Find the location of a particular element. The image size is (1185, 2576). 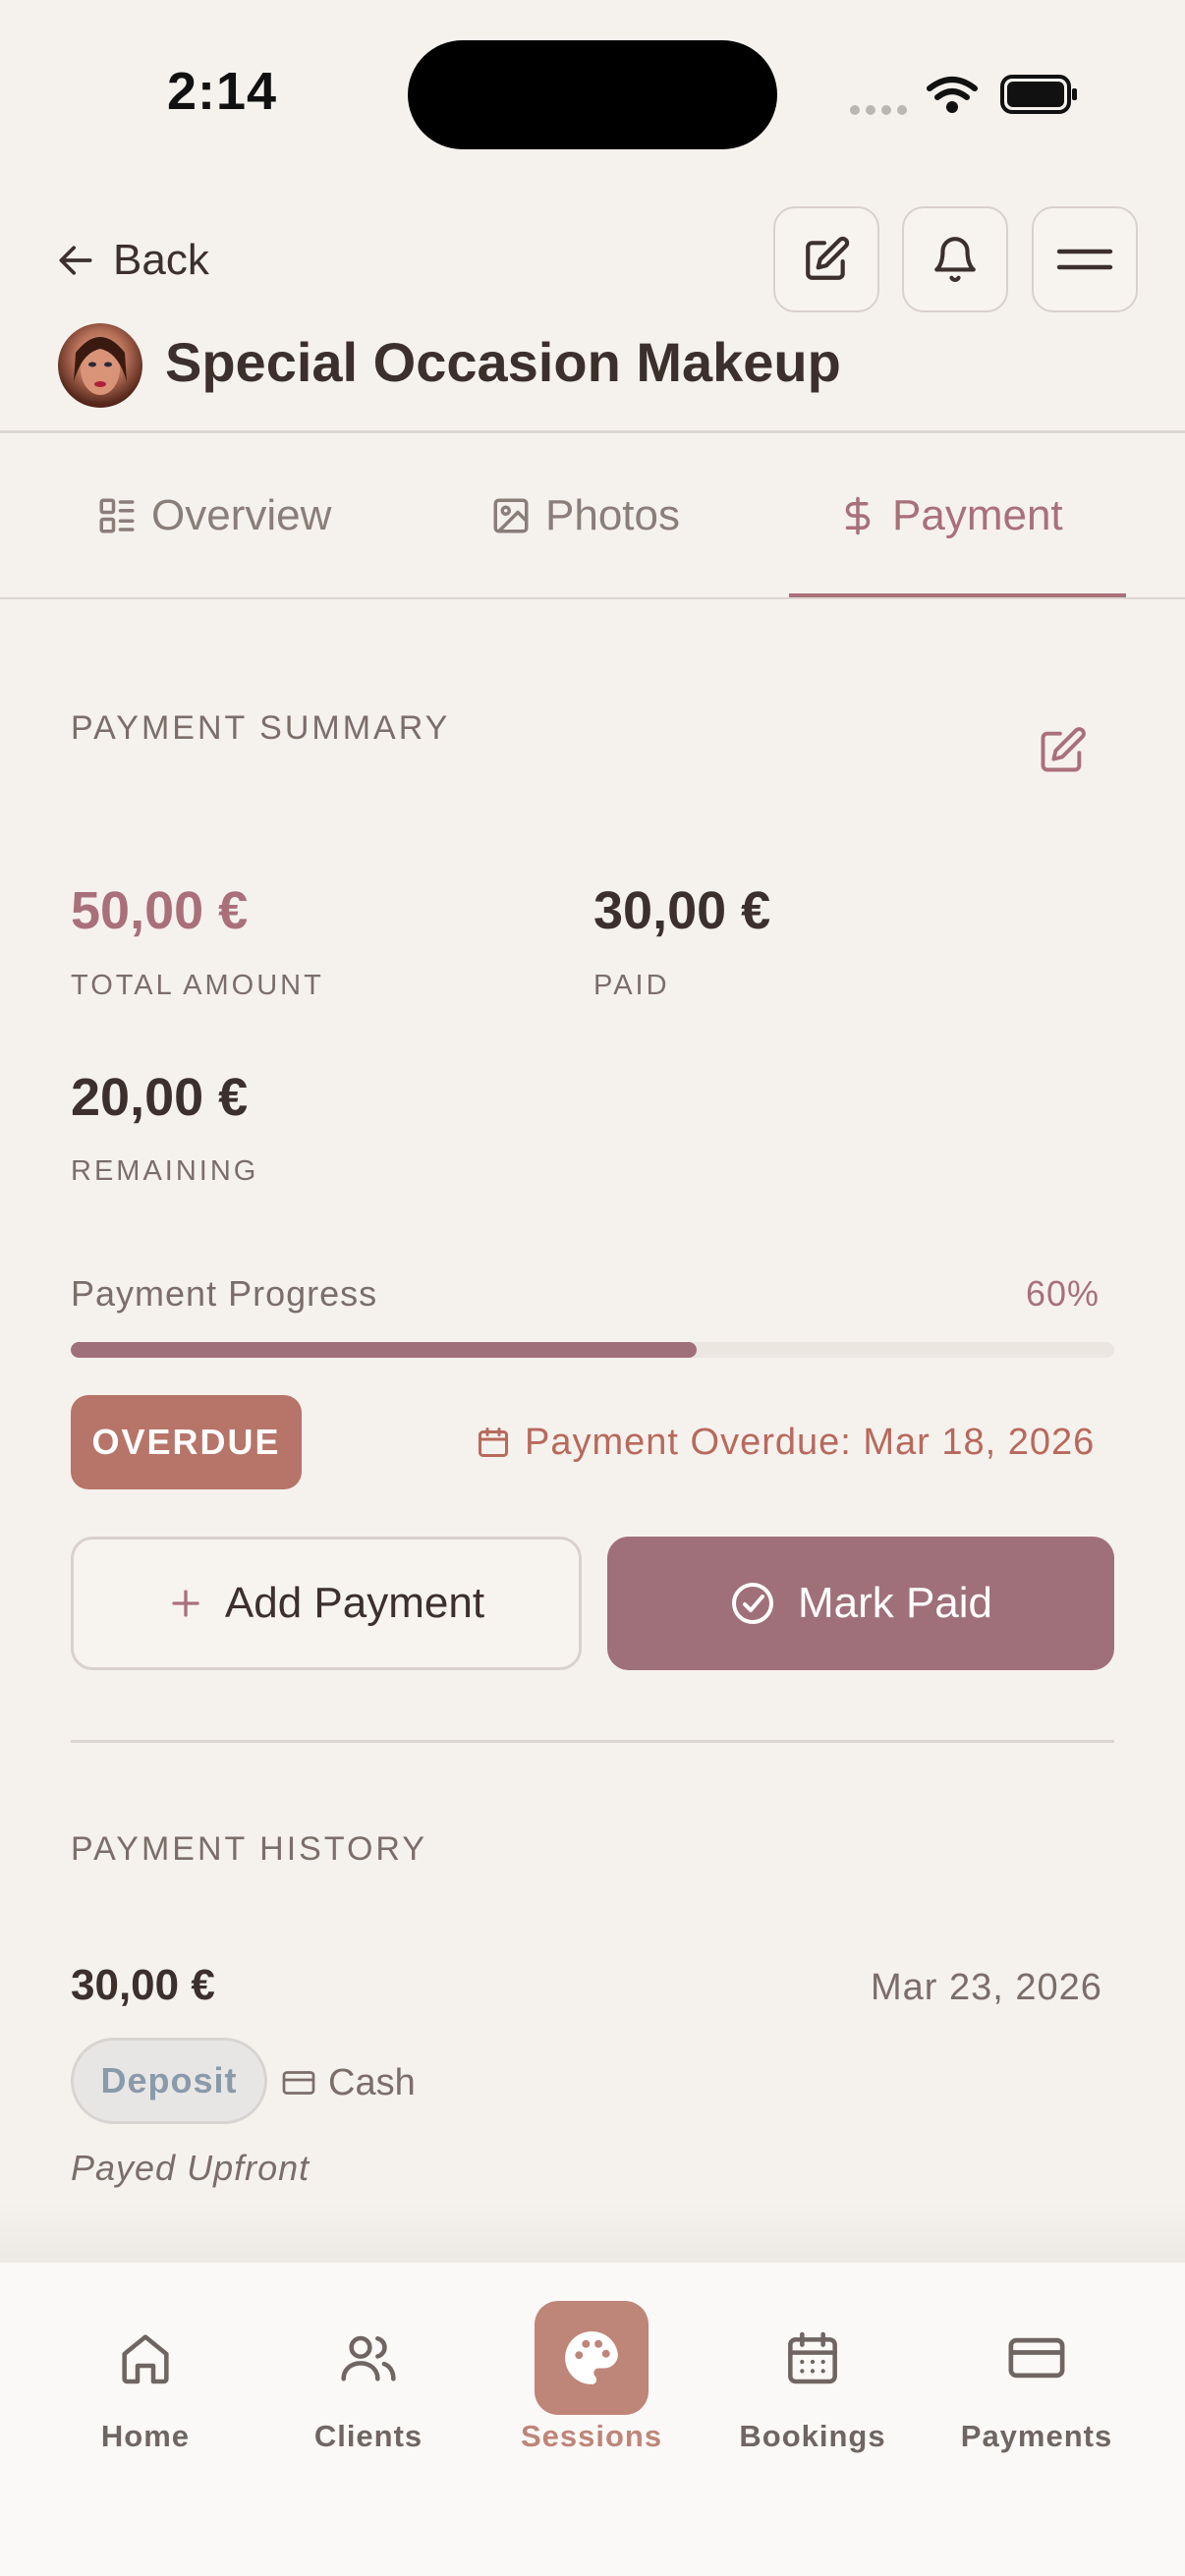

remaining-amount-label: REMAINING is located at coordinates (165, 1171).